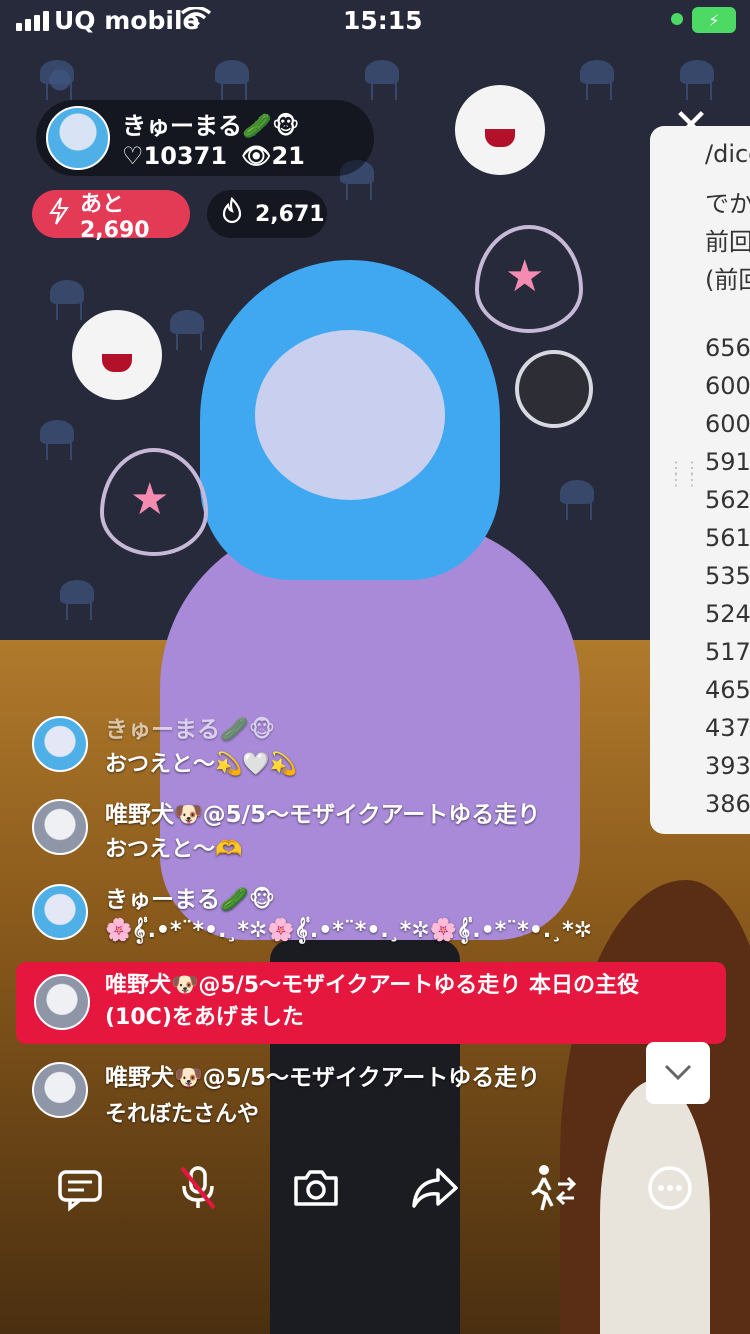 Image resolution: width=750 pixels, height=1334 pixels. I want to click on collab-icon, so click(552, 1188).